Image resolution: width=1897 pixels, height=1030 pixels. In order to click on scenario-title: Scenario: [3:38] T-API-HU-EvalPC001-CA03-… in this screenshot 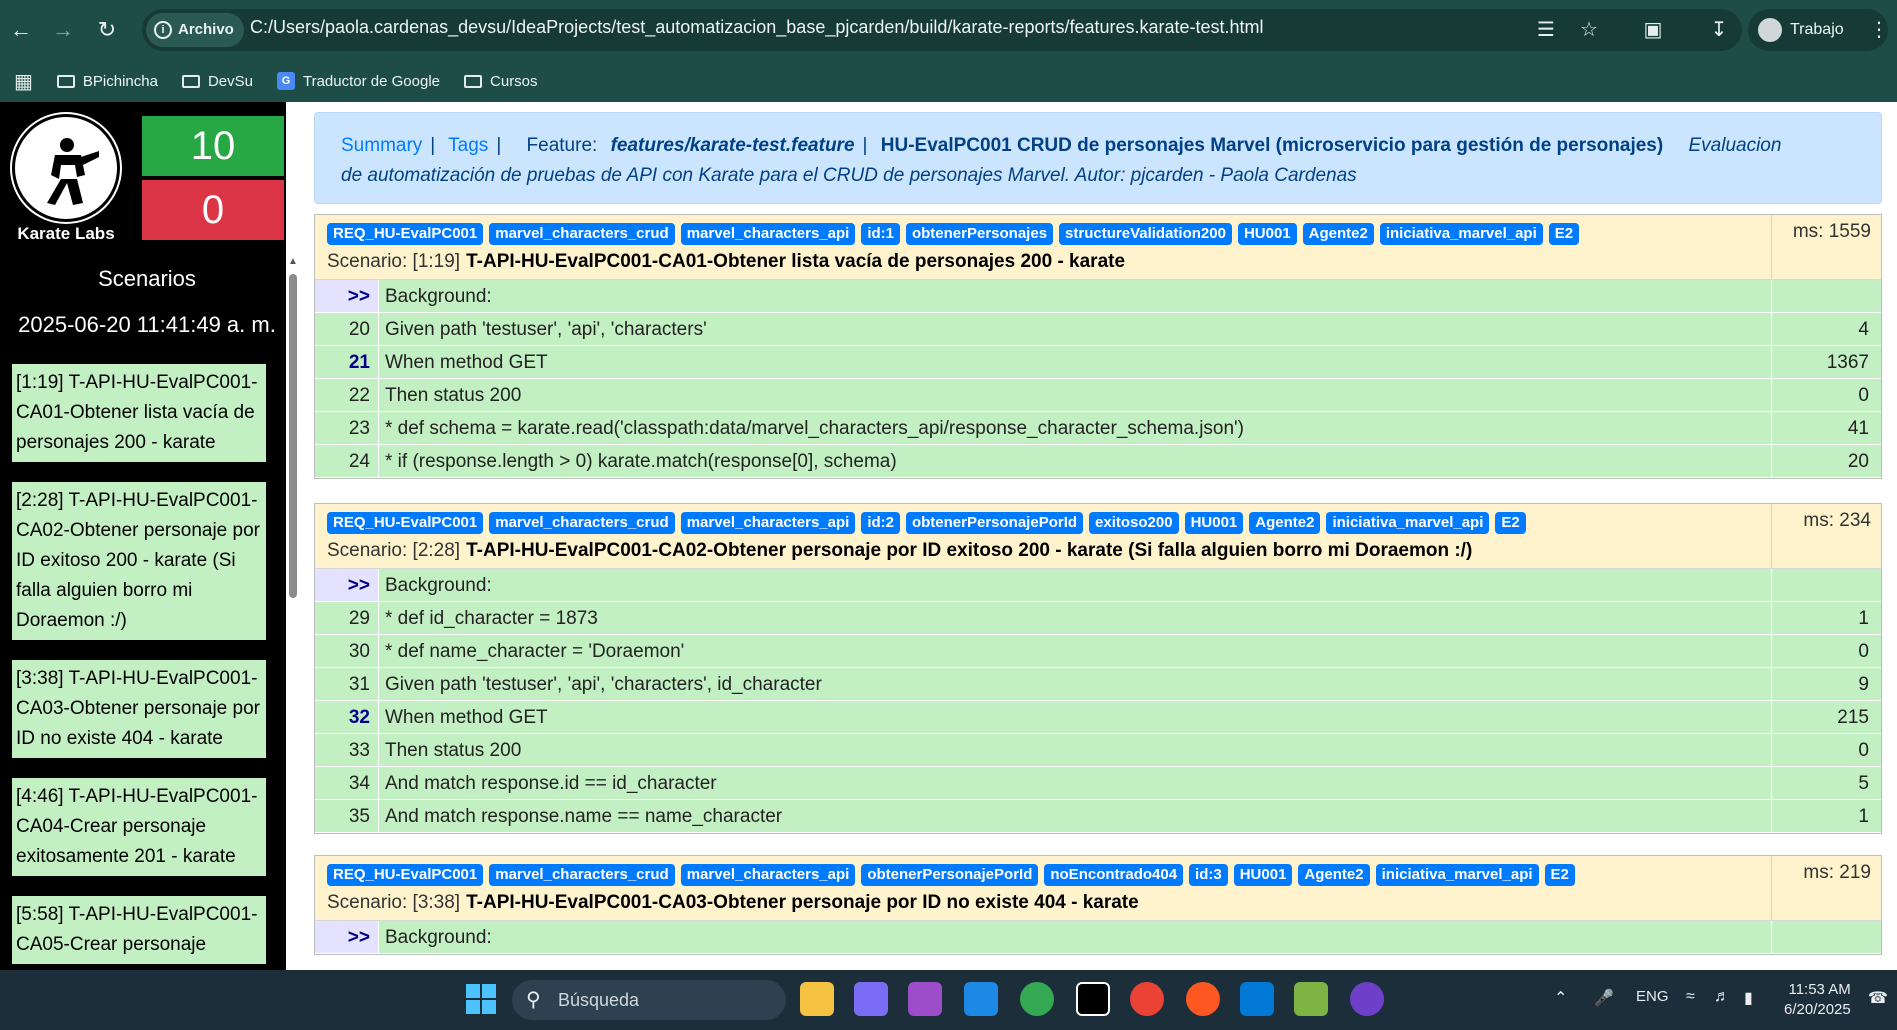, I will do `click(1098, 903)`.